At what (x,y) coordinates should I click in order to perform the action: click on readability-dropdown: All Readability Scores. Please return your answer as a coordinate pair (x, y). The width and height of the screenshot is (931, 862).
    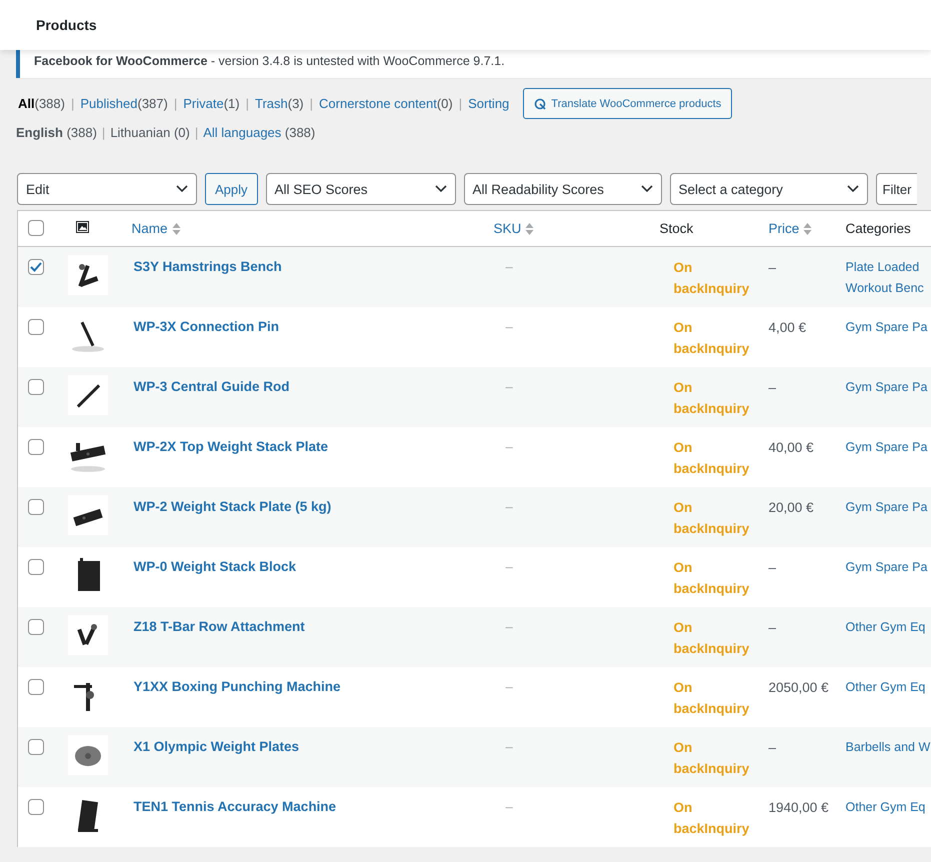
    Looking at the image, I should click on (563, 189).